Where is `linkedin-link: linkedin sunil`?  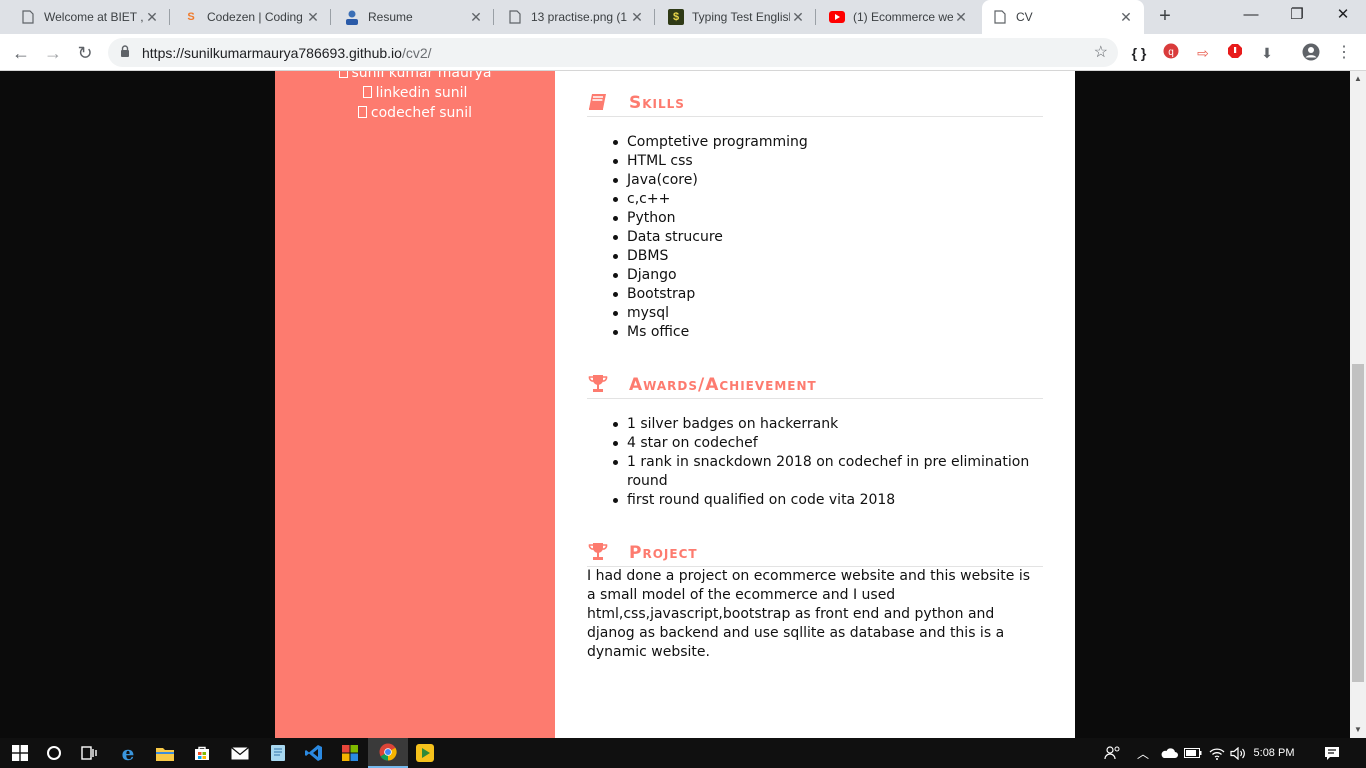 linkedin-link: linkedin sunil is located at coordinates (415, 93).